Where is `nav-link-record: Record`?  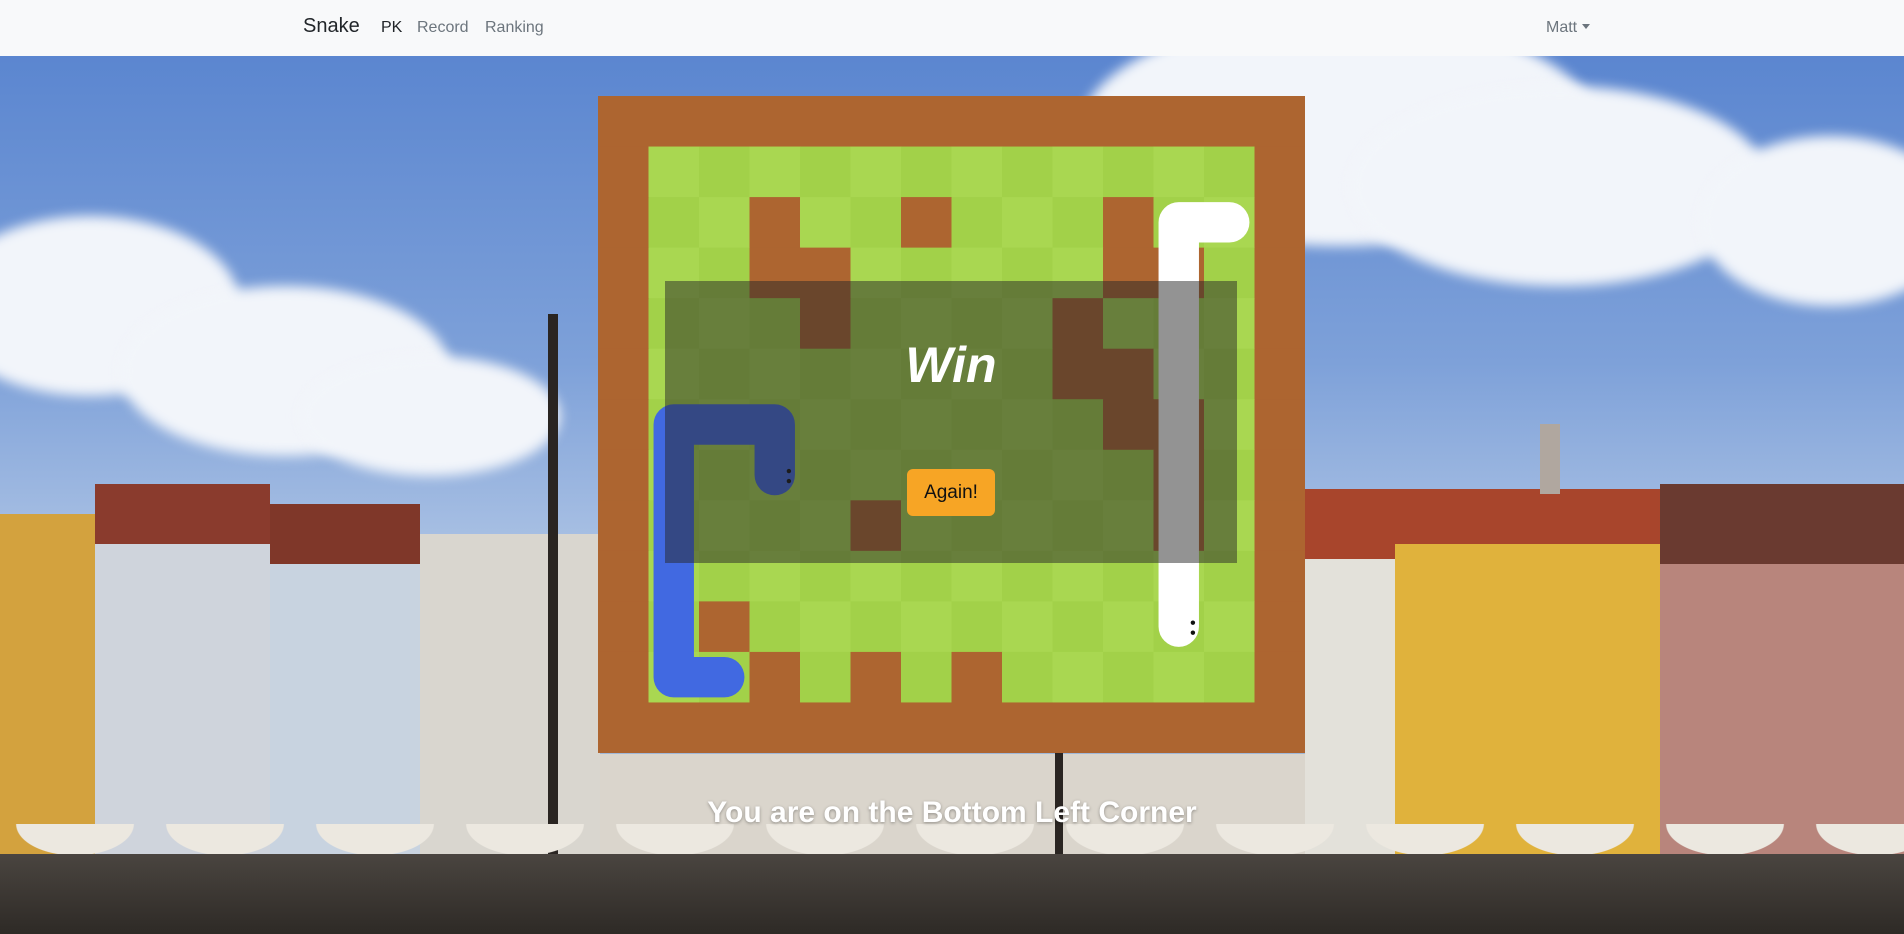
nav-link-record: Record is located at coordinates (443, 28).